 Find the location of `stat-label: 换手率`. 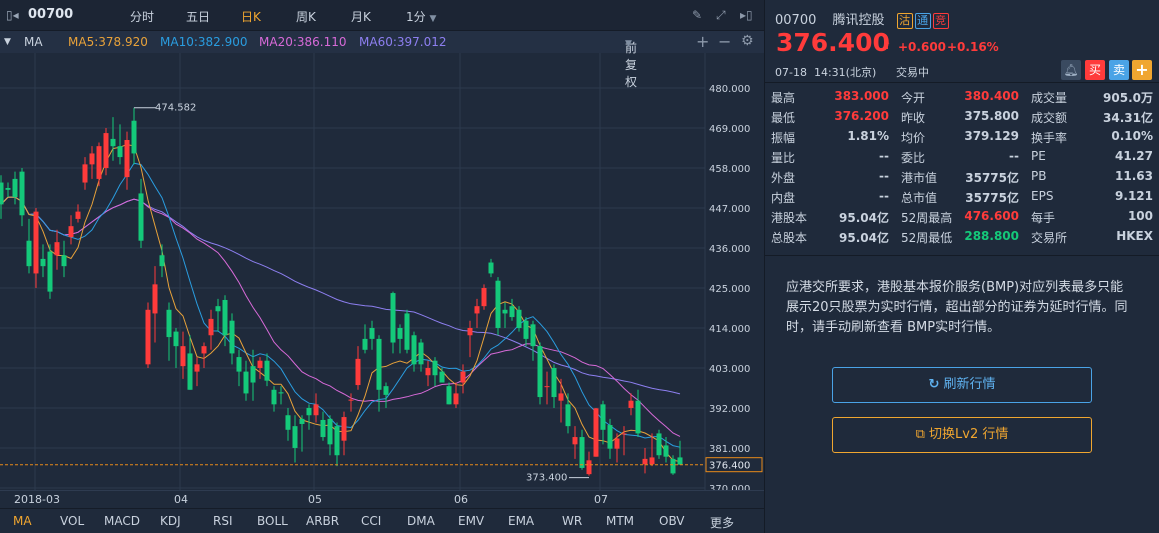

stat-label: 换手率 is located at coordinates (1049, 138).